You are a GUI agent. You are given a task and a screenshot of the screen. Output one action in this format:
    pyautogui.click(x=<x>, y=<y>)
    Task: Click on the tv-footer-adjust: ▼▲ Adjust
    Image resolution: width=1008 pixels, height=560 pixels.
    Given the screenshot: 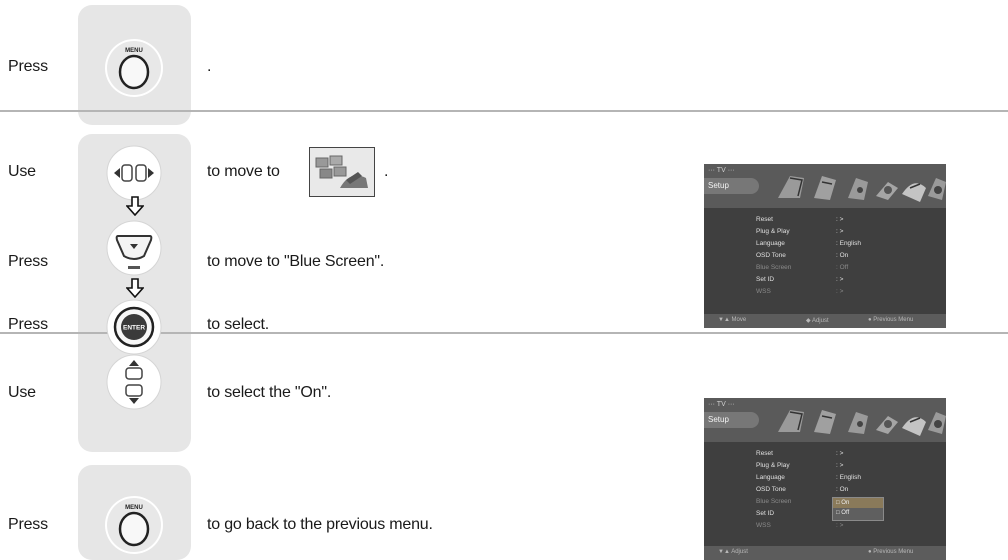 What is the action you would take?
    pyautogui.click(x=733, y=552)
    